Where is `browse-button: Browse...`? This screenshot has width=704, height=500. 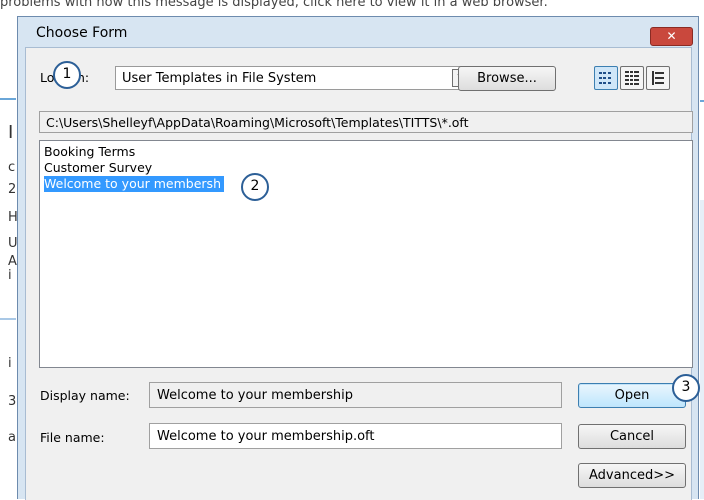
browse-button: Browse... is located at coordinates (507, 78).